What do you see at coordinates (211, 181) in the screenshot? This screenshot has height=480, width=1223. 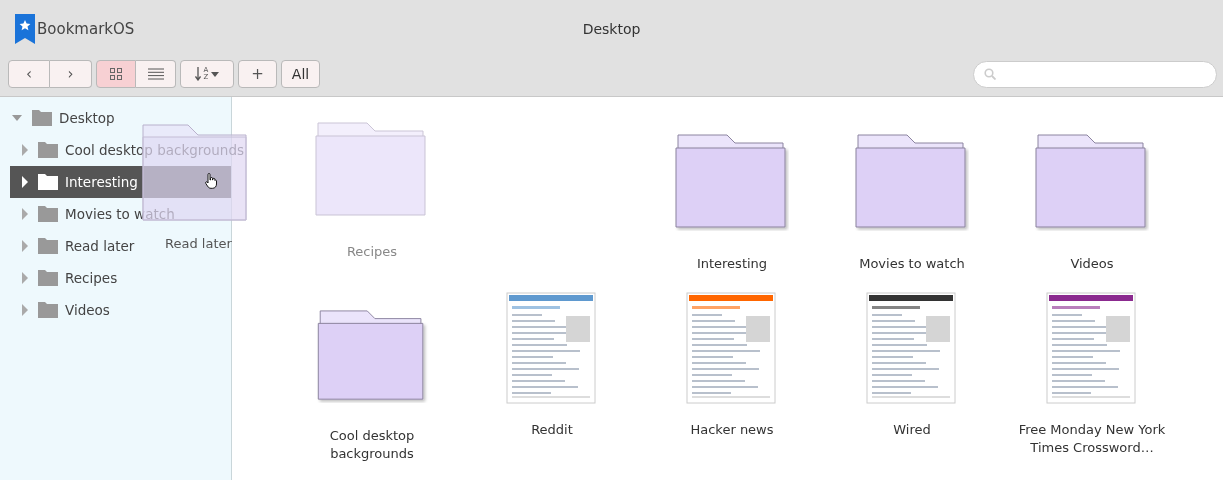 I see `hand-cursor-icon` at bounding box center [211, 181].